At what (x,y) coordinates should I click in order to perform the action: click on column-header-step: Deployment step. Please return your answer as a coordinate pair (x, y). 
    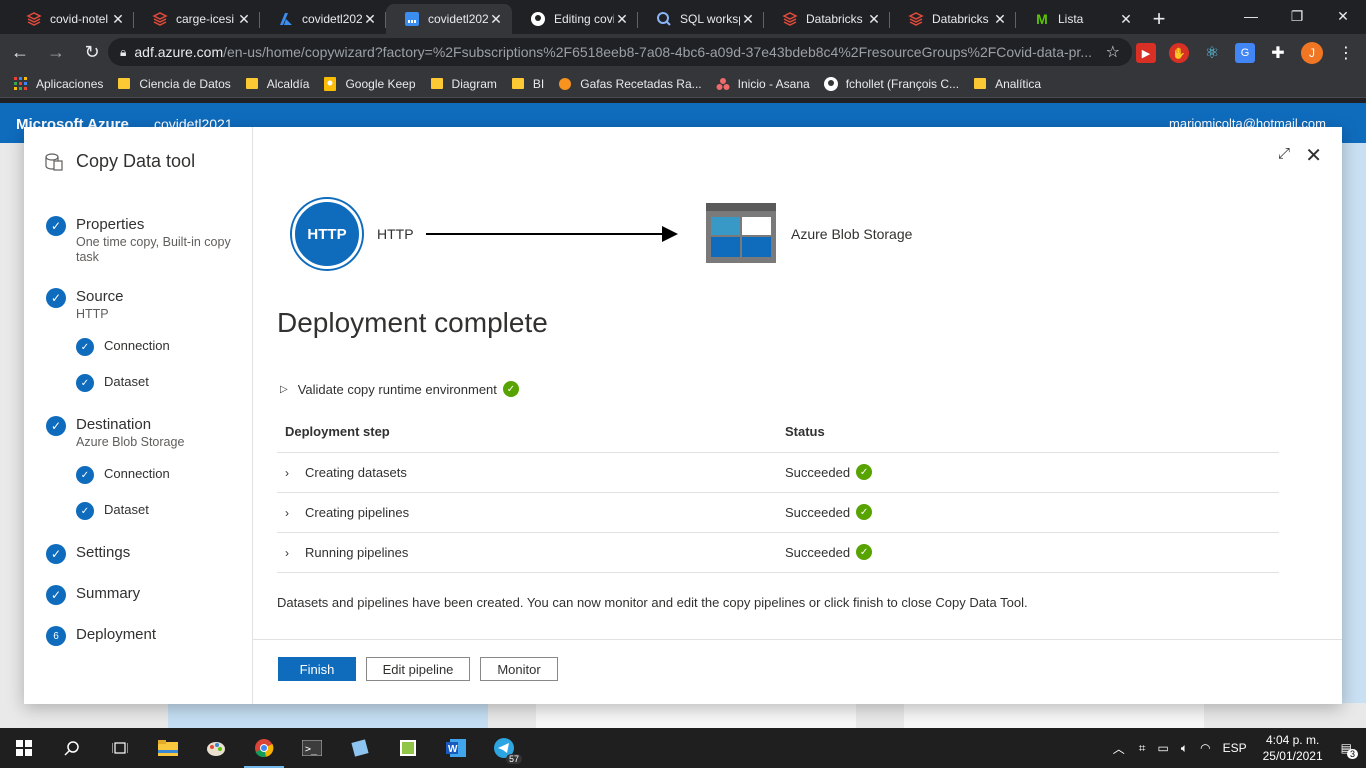
    Looking at the image, I should click on (527, 432).